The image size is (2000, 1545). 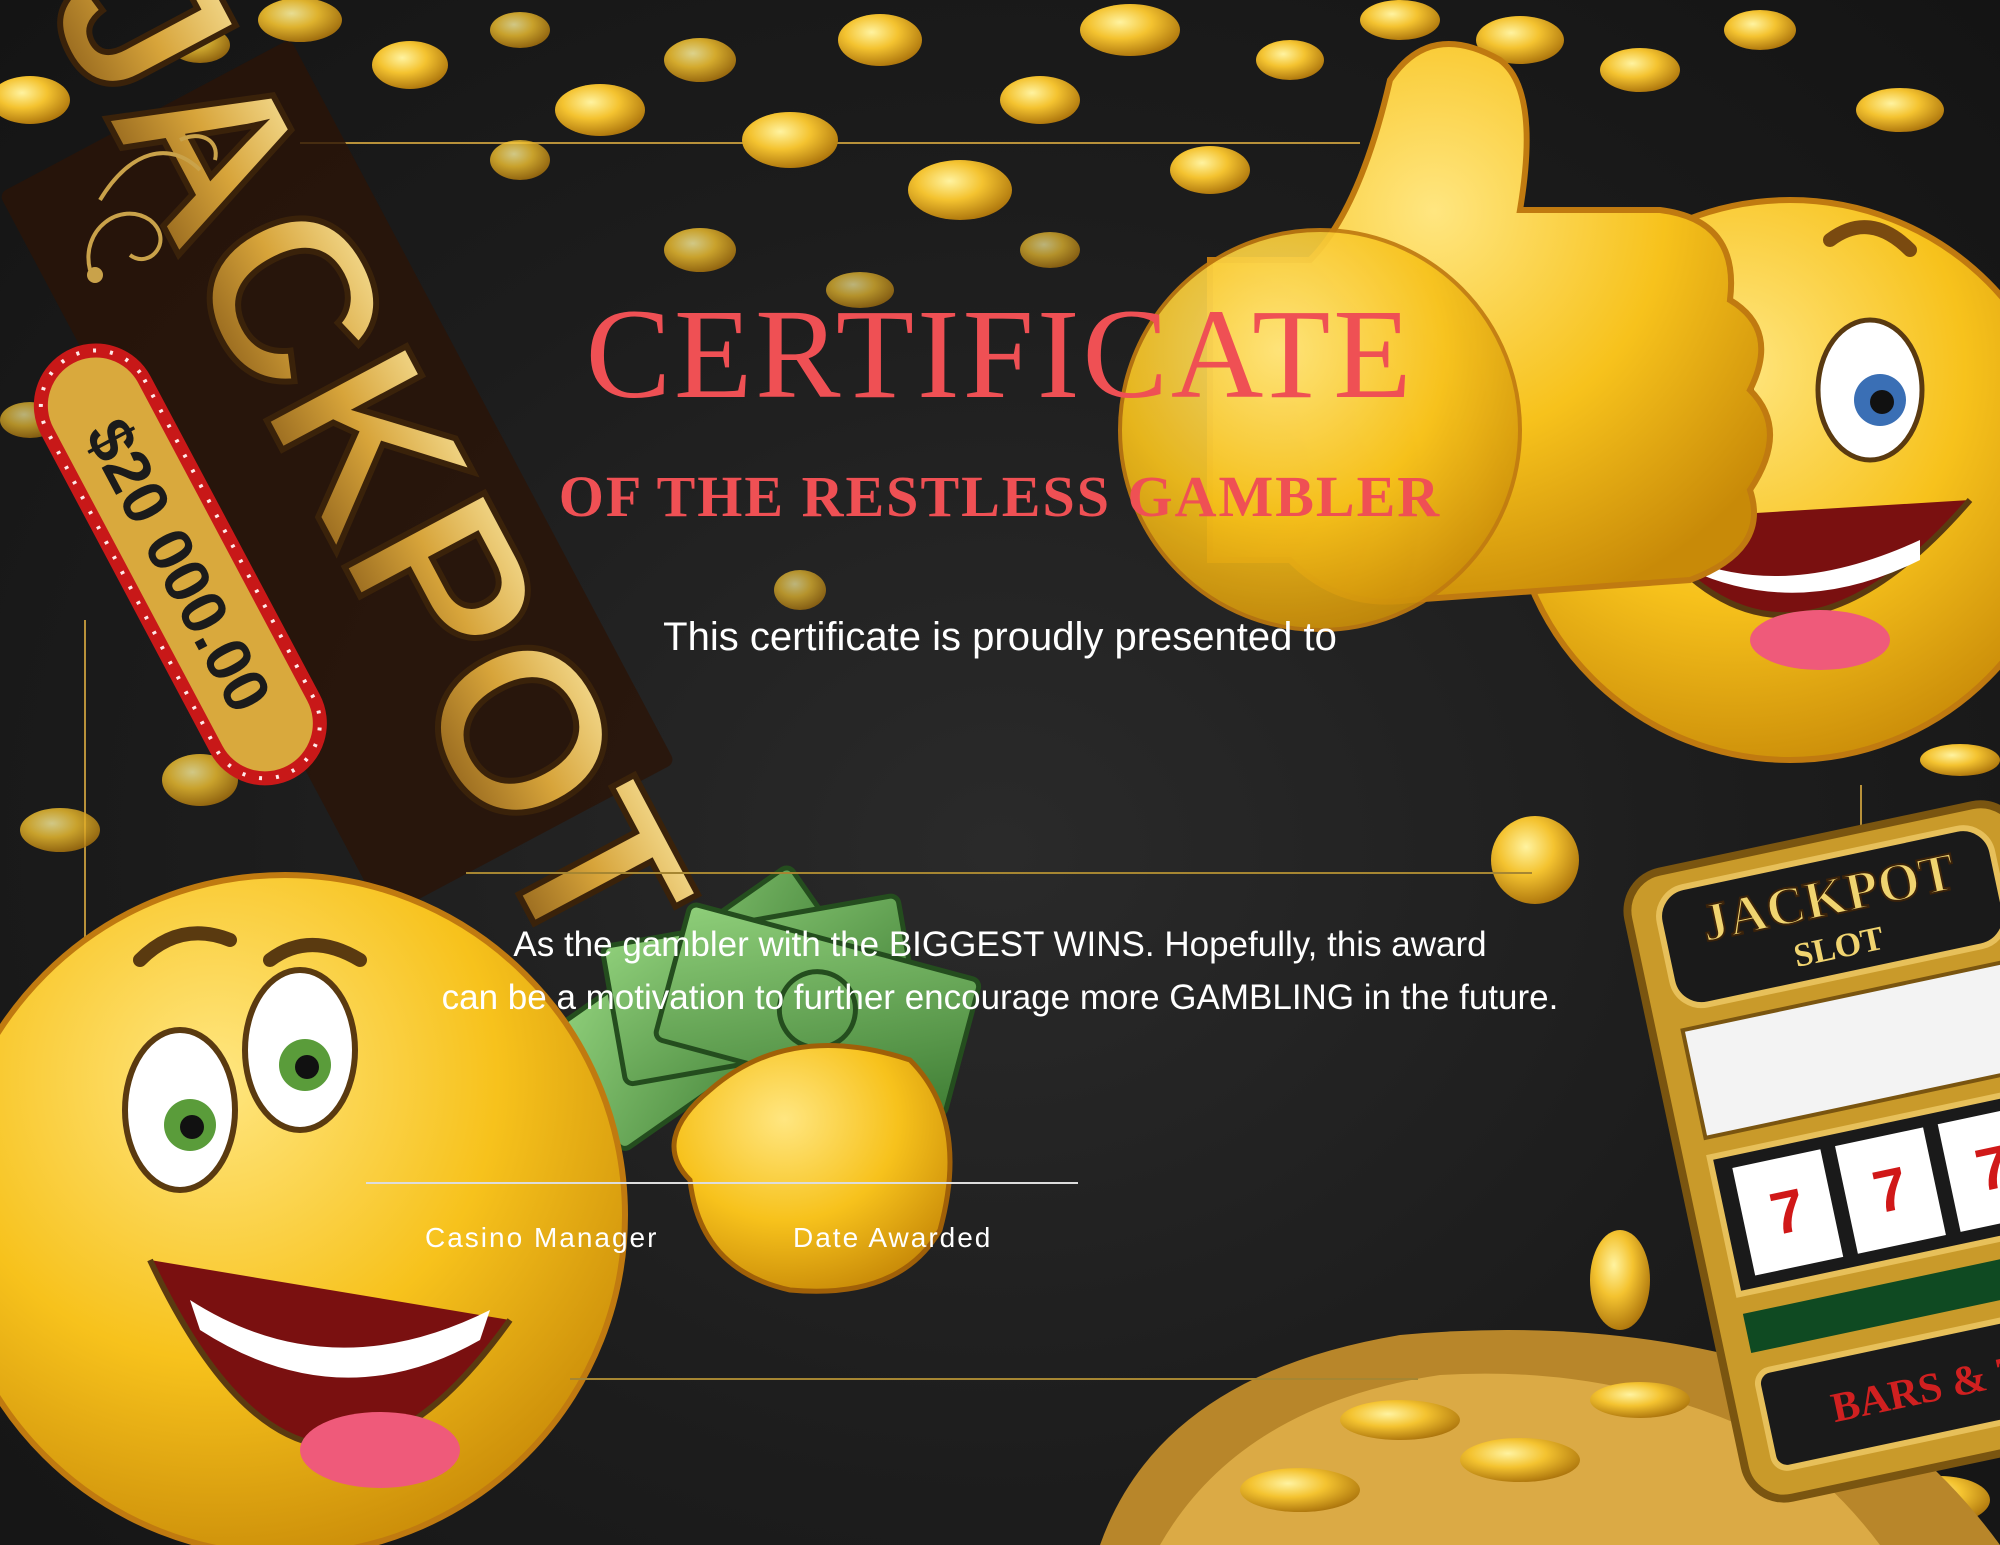 What do you see at coordinates (893, 1237) in the screenshot?
I see `date-awarded-label: Date Awarded` at bounding box center [893, 1237].